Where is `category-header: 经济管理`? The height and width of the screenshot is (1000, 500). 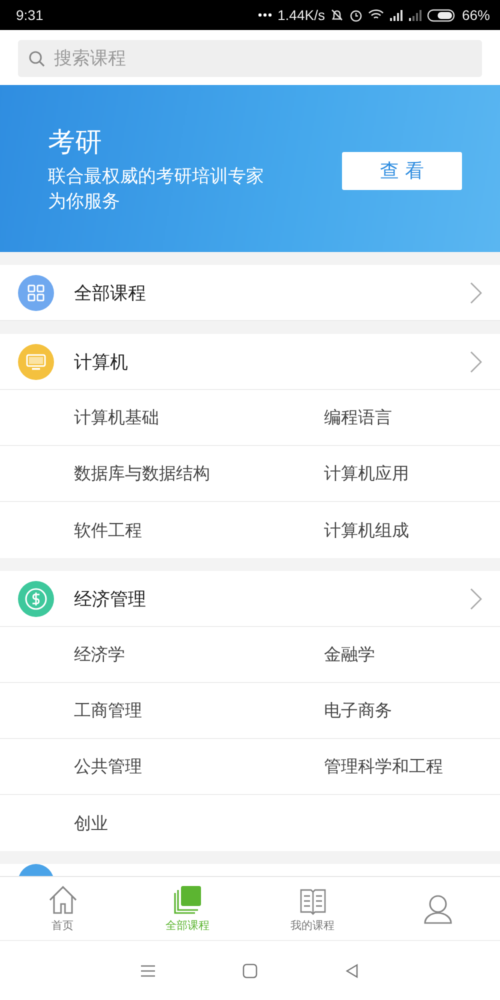
category-header: 经济管理 is located at coordinates (250, 599).